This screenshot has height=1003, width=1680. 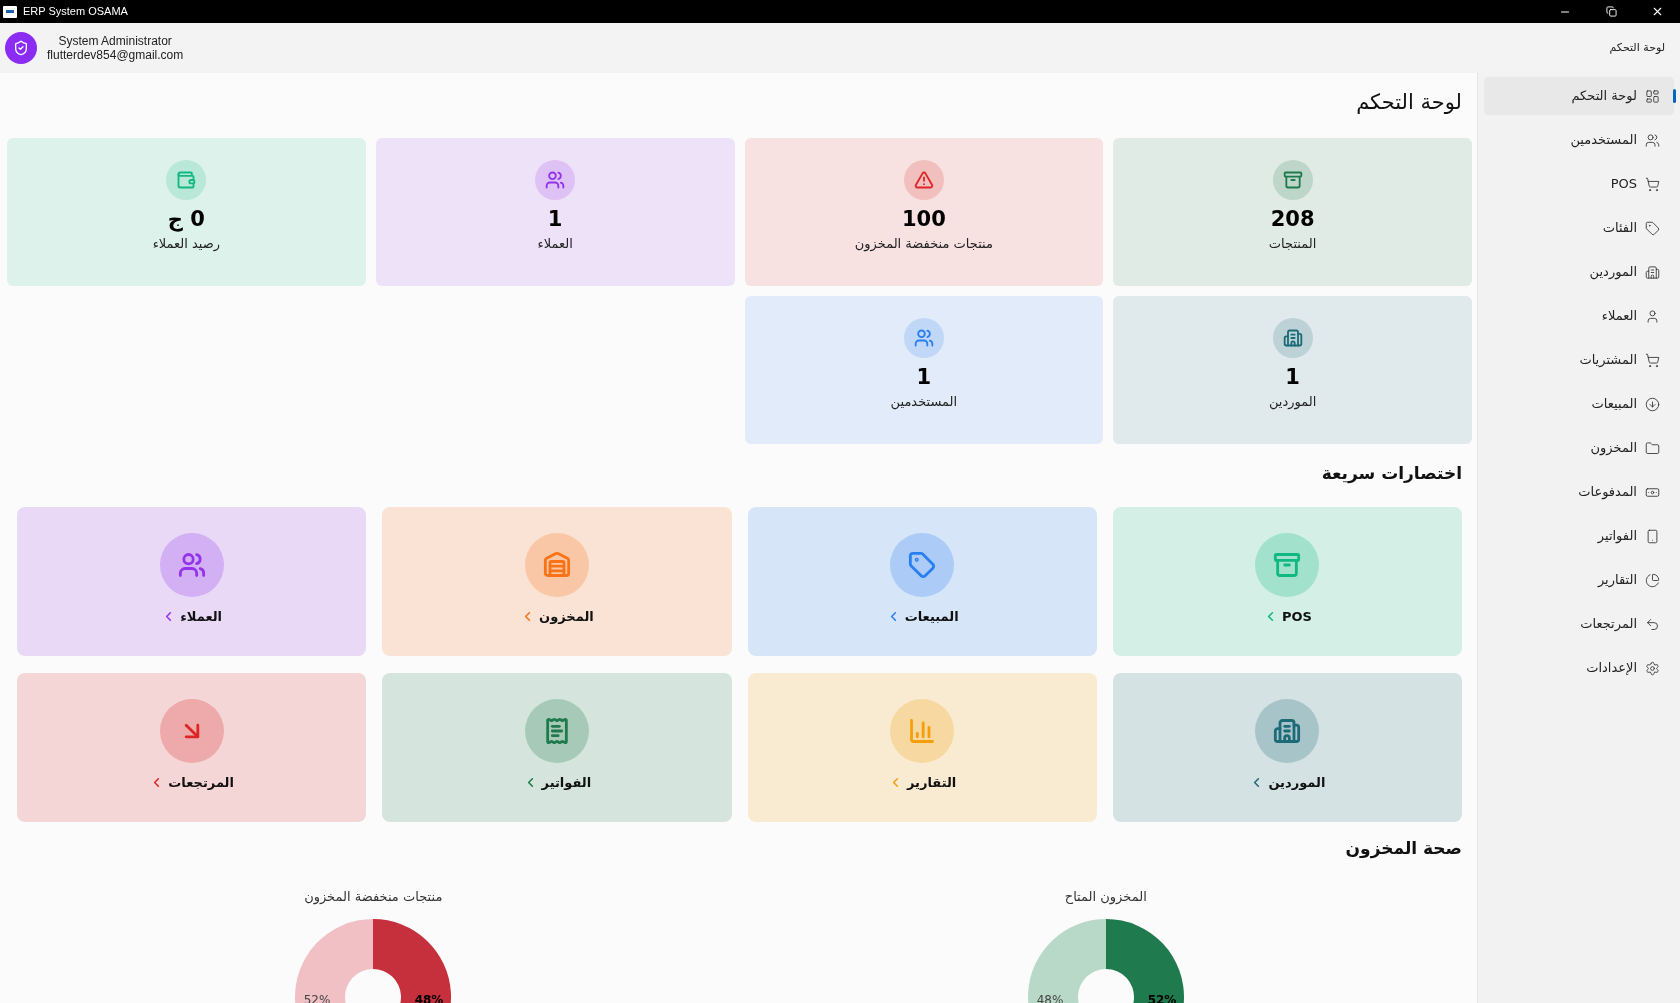 I want to click on phone-icon, so click(x=1652, y=536).